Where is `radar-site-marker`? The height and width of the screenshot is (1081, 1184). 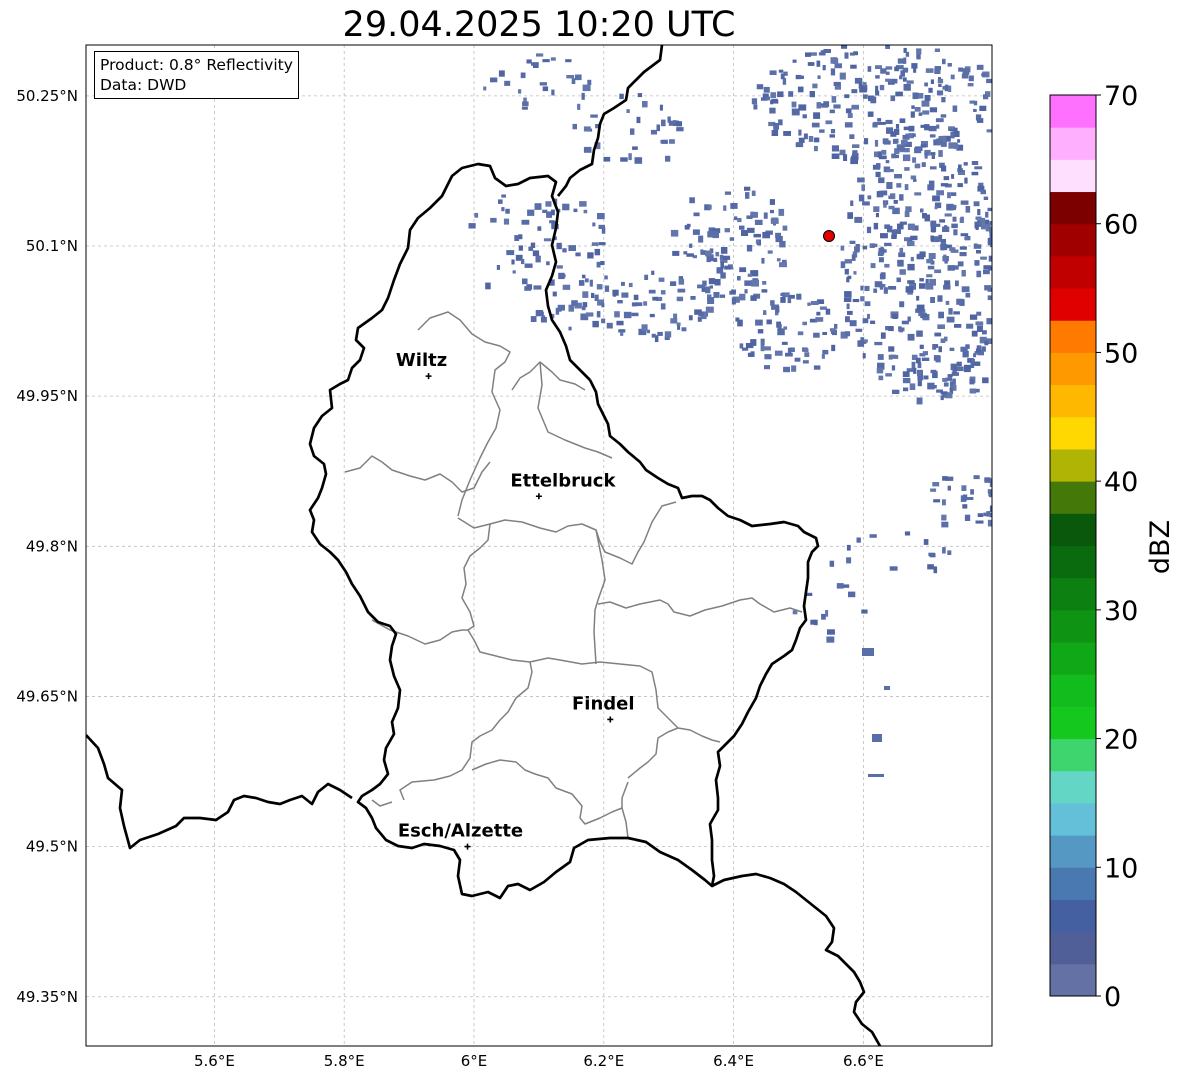
radar-site-marker is located at coordinates (829, 236).